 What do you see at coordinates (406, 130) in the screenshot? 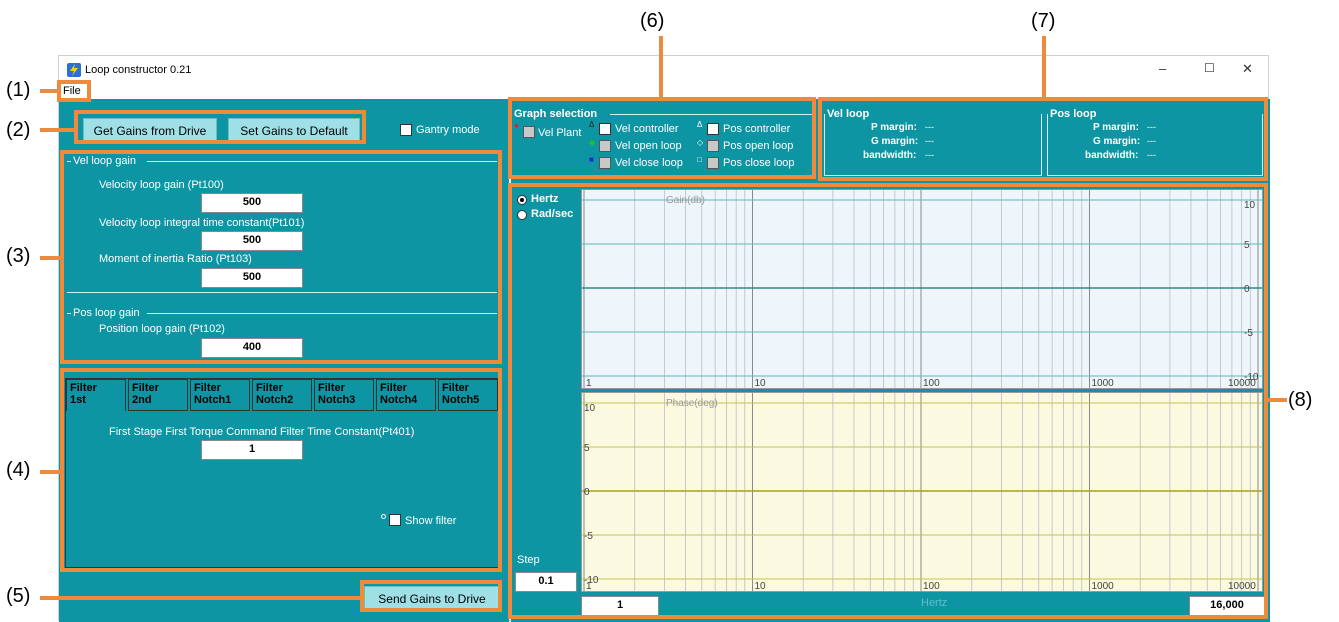
I see `gantry-checkbox` at bounding box center [406, 130].